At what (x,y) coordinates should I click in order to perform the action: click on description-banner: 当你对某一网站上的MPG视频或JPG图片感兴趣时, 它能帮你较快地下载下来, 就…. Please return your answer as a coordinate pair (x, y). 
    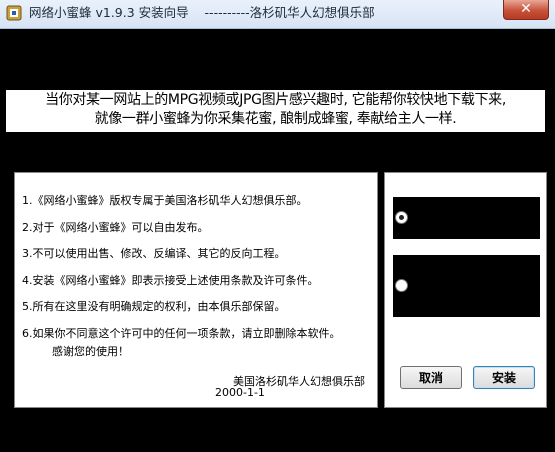
    Looking at the image, I should click on (275, 111).